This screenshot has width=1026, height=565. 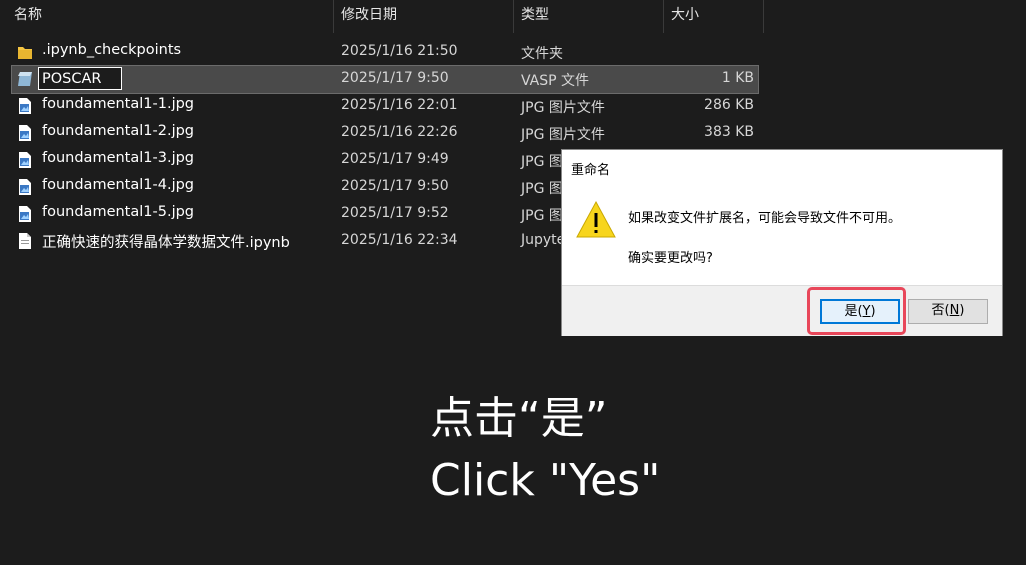 I want to click on sort-ascending-icon: ^, so click(x=170, y=3).